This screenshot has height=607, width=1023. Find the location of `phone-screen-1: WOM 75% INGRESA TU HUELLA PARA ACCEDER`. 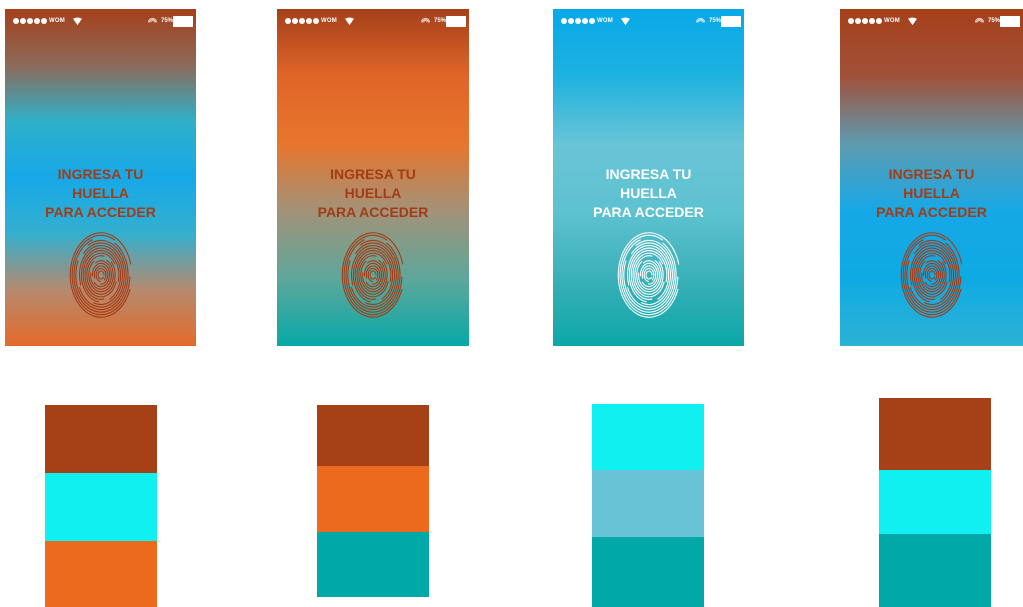

phone-screen-1: WOM 75% INGRESA TU HUELLA PARA ACCEDER is located at coordinates (100, 177).